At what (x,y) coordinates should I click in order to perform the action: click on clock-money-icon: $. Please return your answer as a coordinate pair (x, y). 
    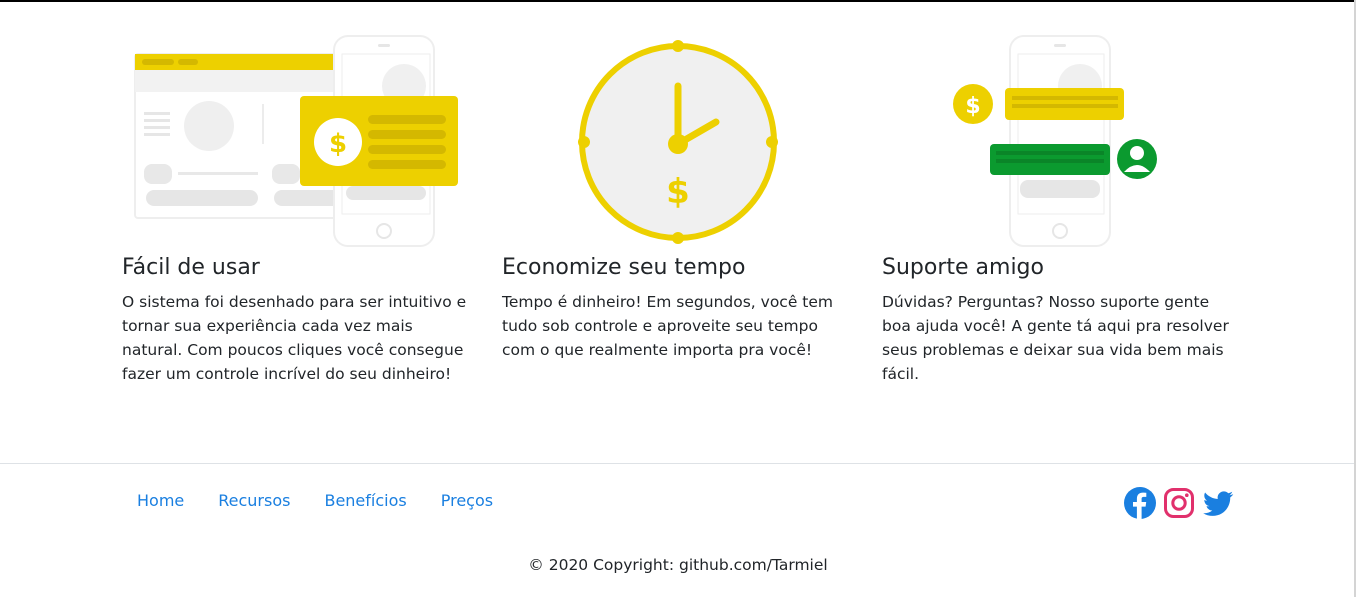
    Looking at the image, I should click on (678, 142).